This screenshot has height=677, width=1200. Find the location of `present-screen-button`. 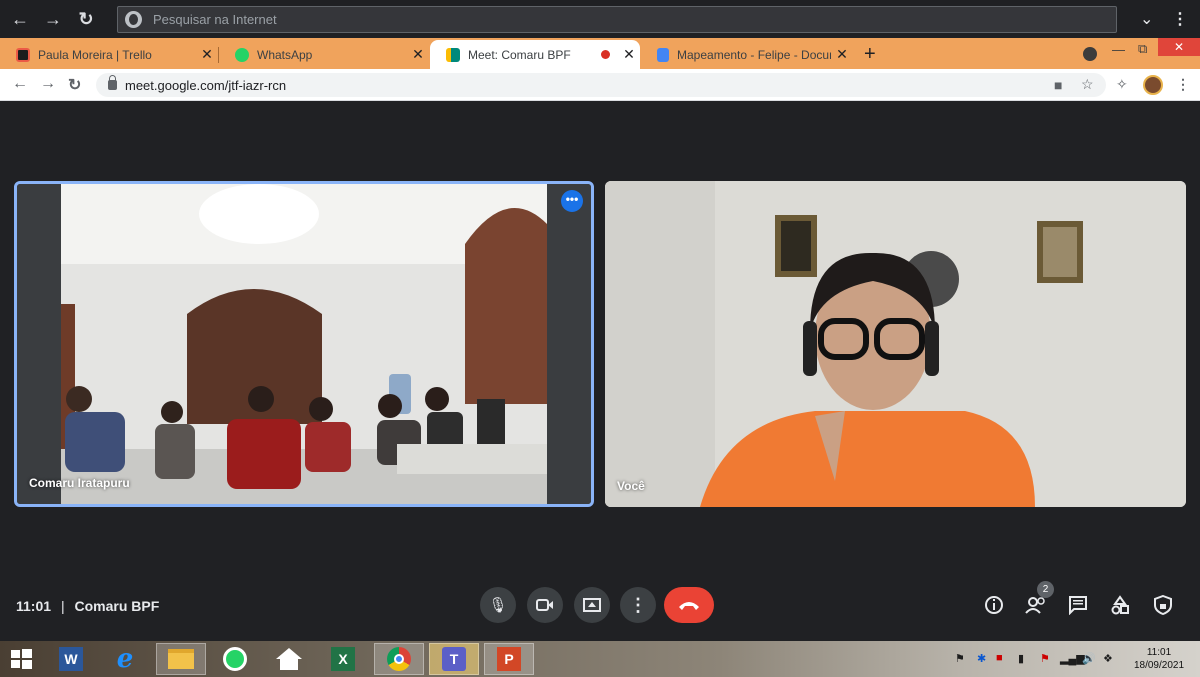

present-screen-button is located at coordinates (592, 605).